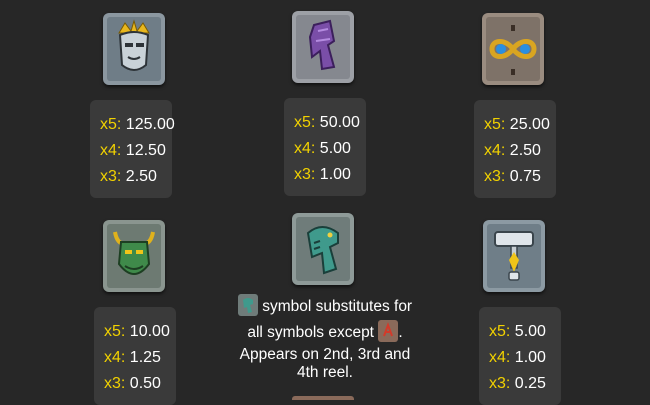 The height and width of the screenshot is (405, 650). What do you see at coordinates (512, 150) in the screenshot?
I see `payout-row: x4: 2.50` at bounding box center [512, 150].